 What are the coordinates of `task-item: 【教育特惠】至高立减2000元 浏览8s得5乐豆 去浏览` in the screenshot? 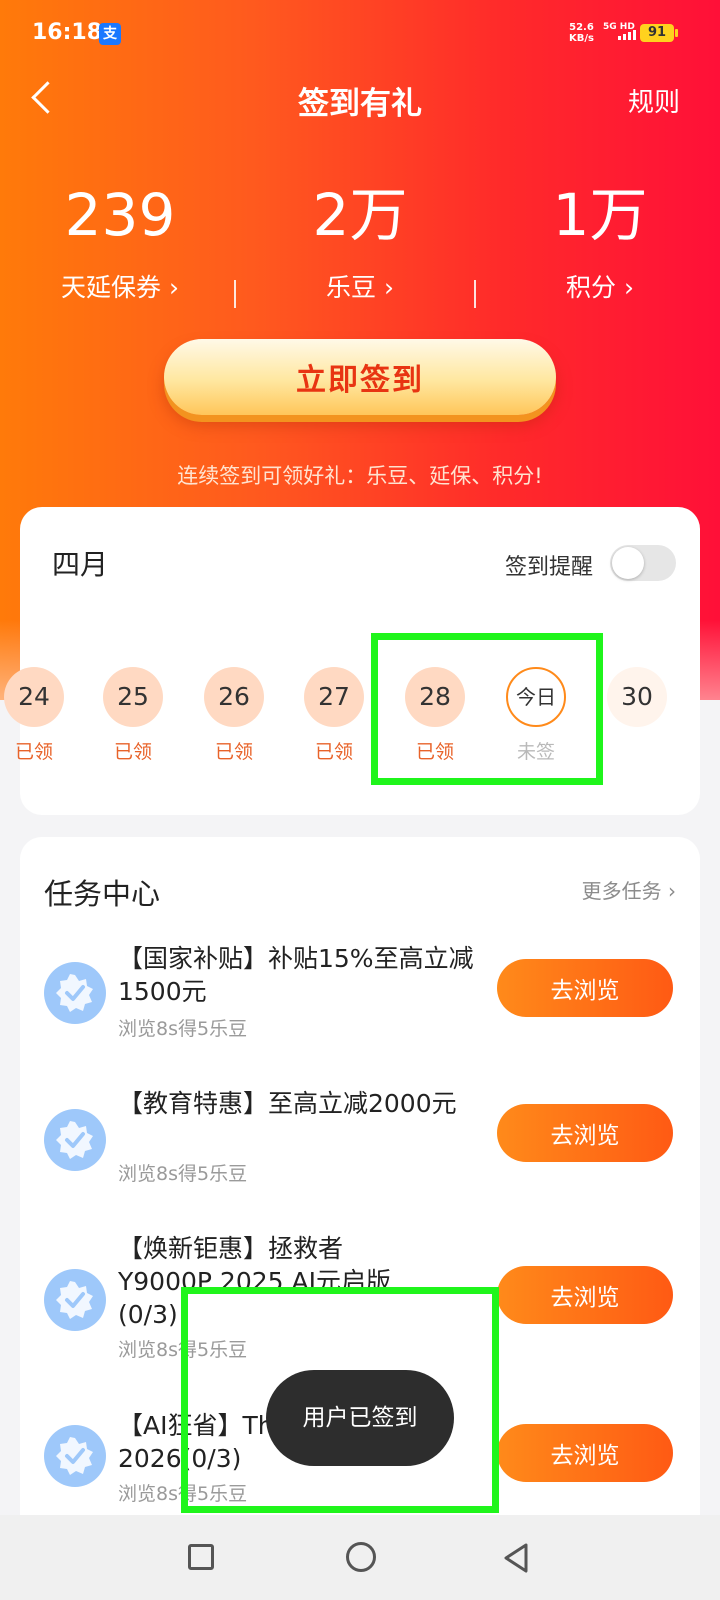 It's located at (360, 1147).